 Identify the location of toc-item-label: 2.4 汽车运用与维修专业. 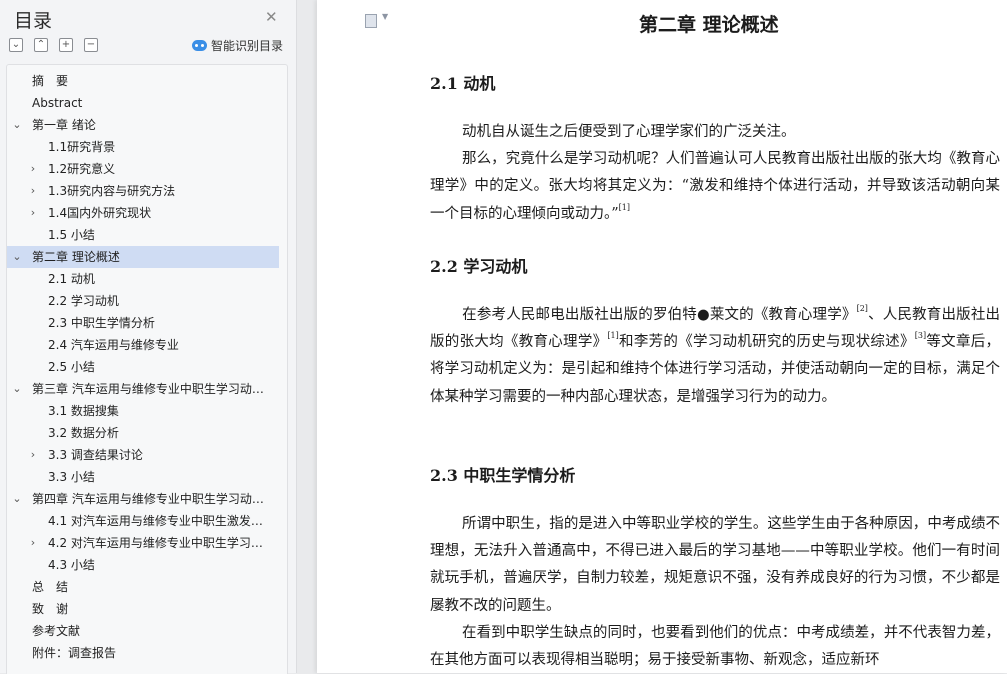
(113, 345).